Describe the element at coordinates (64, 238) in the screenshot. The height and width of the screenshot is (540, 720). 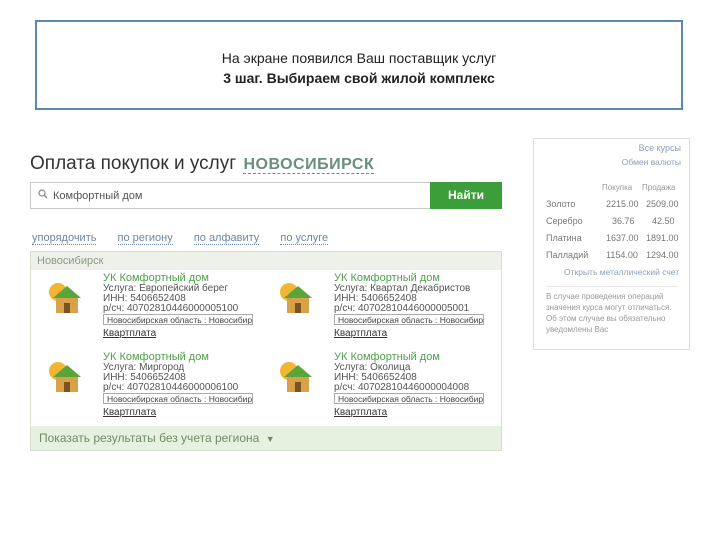
I see `sort-label: упорядочить` at that location.